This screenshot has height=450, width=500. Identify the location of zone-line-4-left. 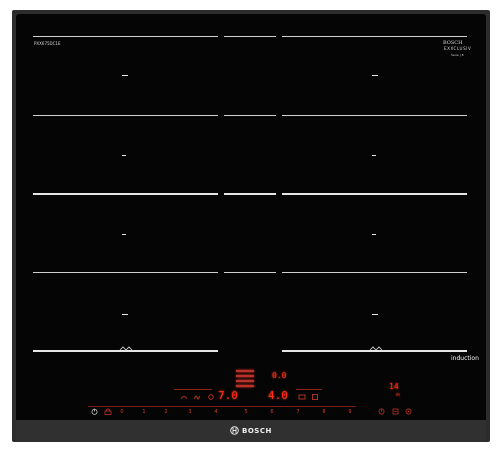
(125, 272).